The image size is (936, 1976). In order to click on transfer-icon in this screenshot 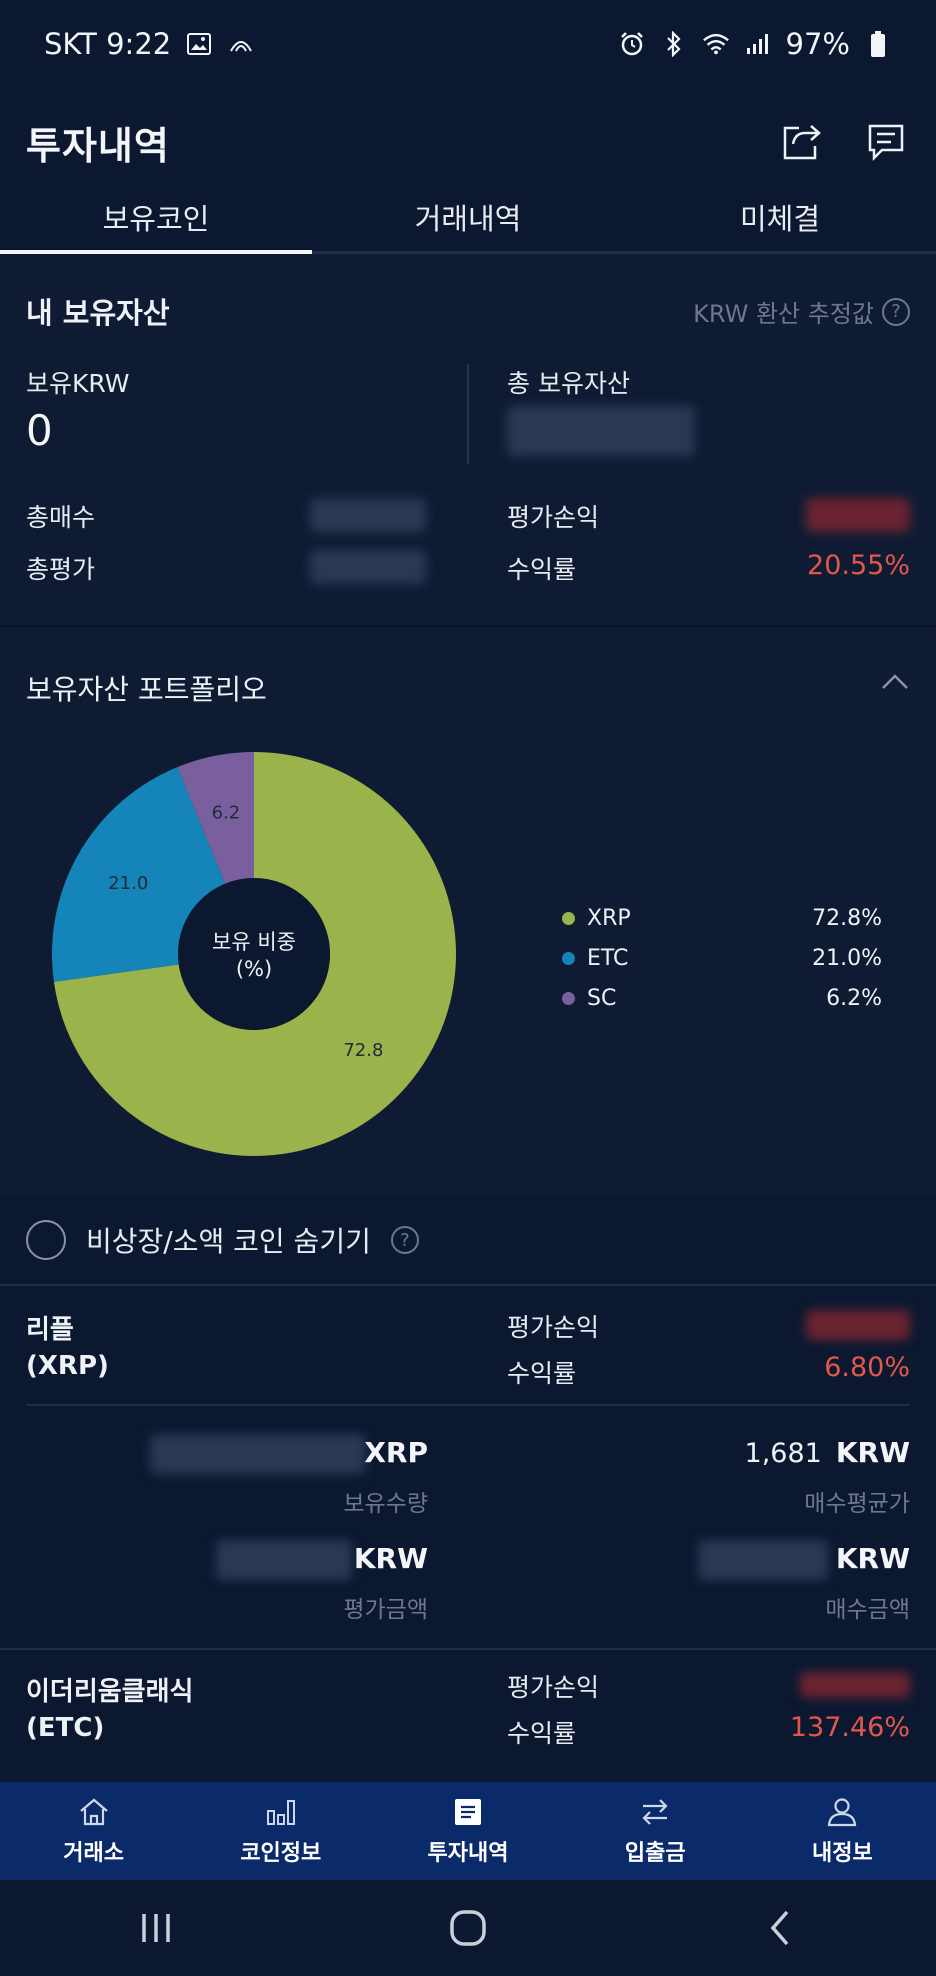, I will do `click(655, 1812)`.